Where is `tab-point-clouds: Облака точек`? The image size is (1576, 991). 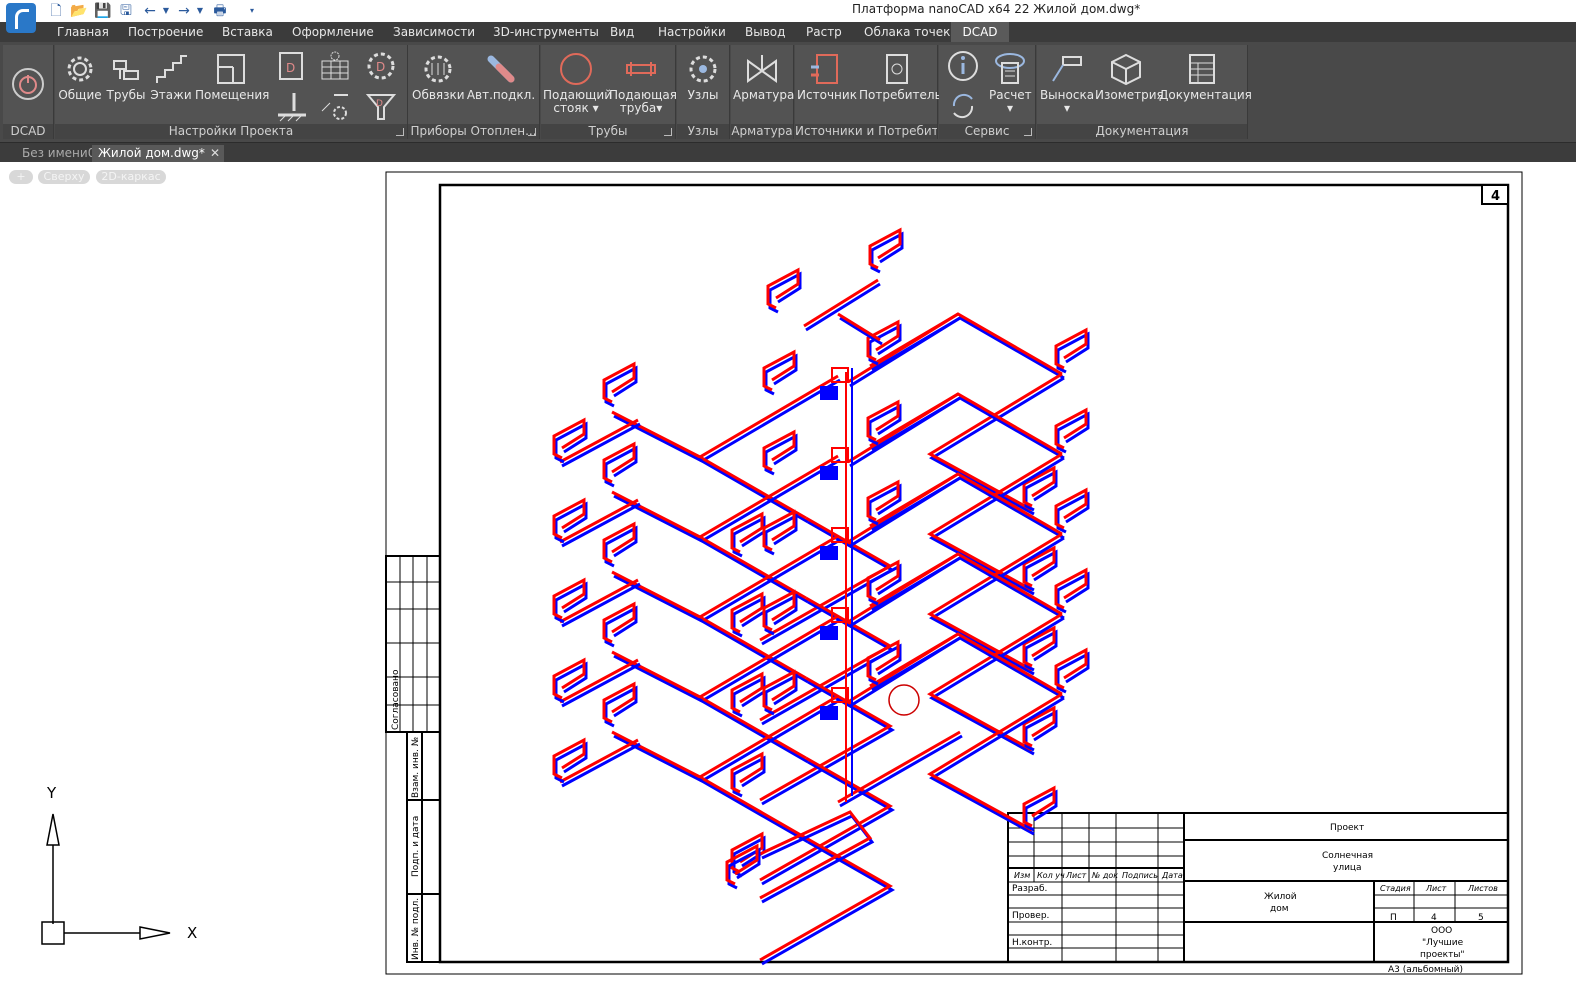
tab-point-clouds: Облака точек is located at coordinates (907, 32).